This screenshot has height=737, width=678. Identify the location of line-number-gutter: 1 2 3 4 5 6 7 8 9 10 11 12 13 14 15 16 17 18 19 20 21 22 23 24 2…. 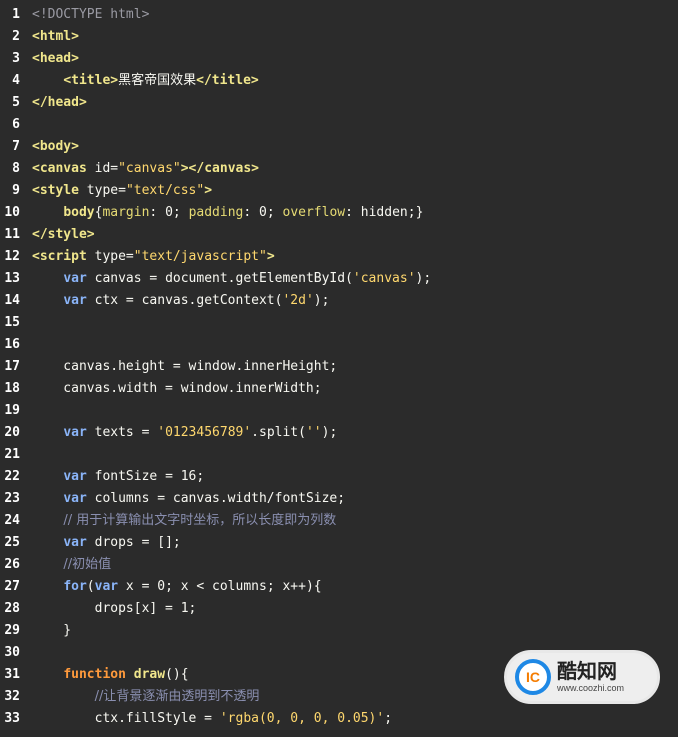
(12, 368).